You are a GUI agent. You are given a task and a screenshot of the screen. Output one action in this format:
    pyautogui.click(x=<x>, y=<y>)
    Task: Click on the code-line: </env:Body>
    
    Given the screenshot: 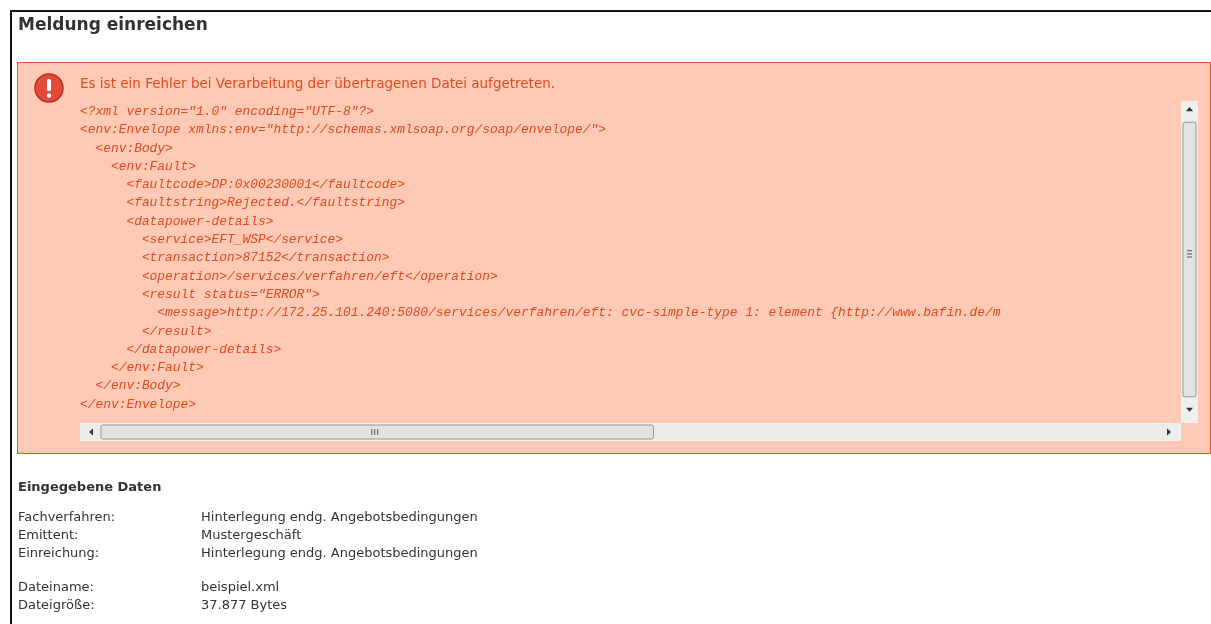 What is the action you would take?
    pyautogui.click(x=138, y=386)
    